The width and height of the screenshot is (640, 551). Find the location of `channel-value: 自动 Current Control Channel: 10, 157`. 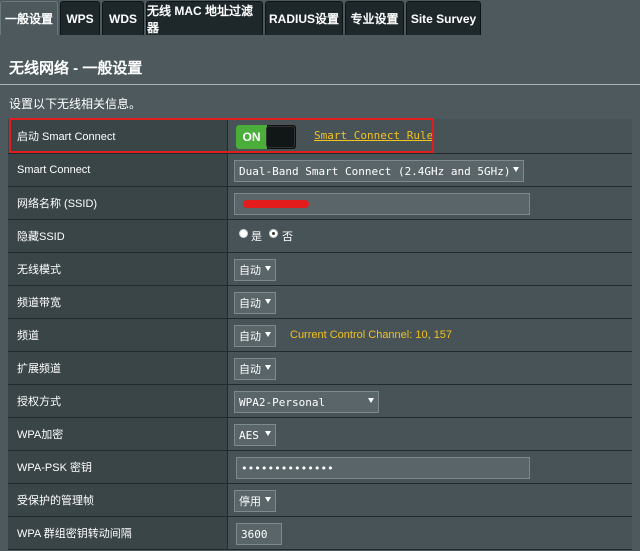

channel-value: 自动 Current Control Channel: 10, 157 is located at coordinates (430, 335).